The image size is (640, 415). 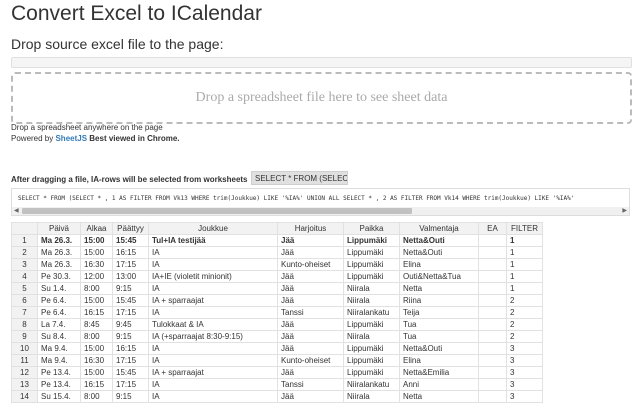 What do you see at coordinates (59, 228) in the screenshot?
I see `column-header: Päivä` at bounding box center [59, 228].